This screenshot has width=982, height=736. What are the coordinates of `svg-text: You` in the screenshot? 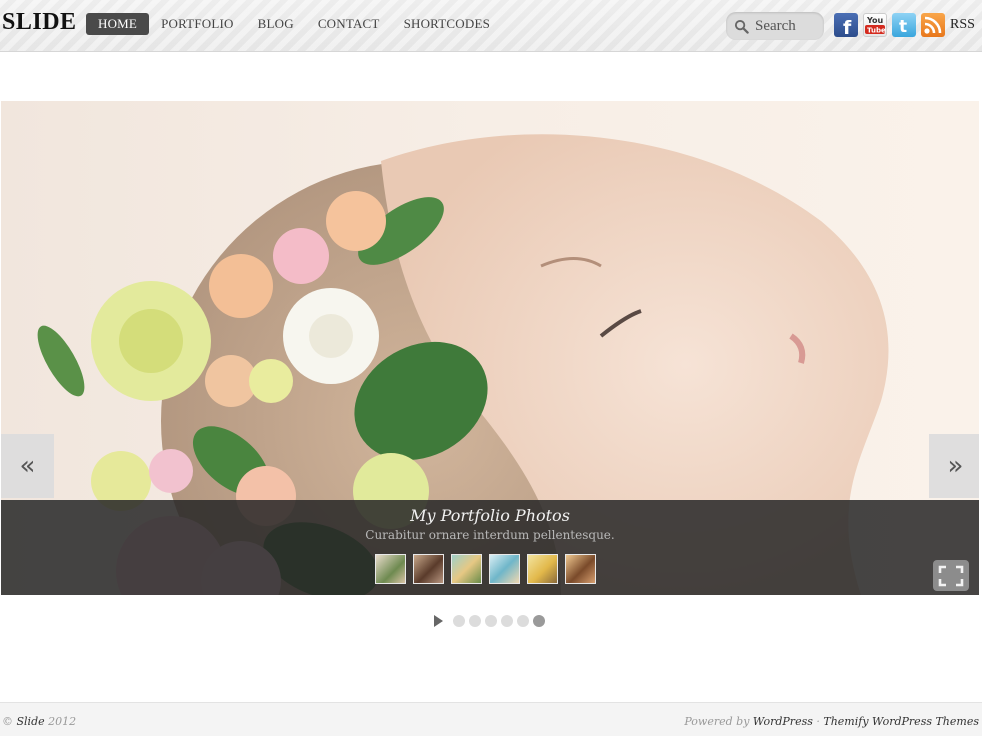 It's located at (875, 20).